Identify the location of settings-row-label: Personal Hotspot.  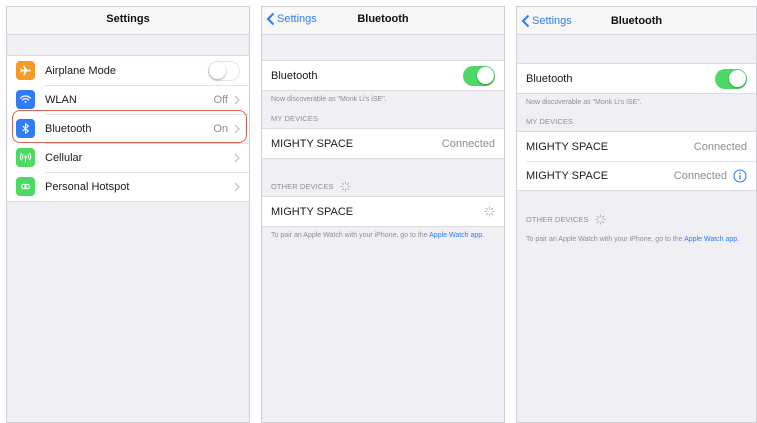
(87, 186).